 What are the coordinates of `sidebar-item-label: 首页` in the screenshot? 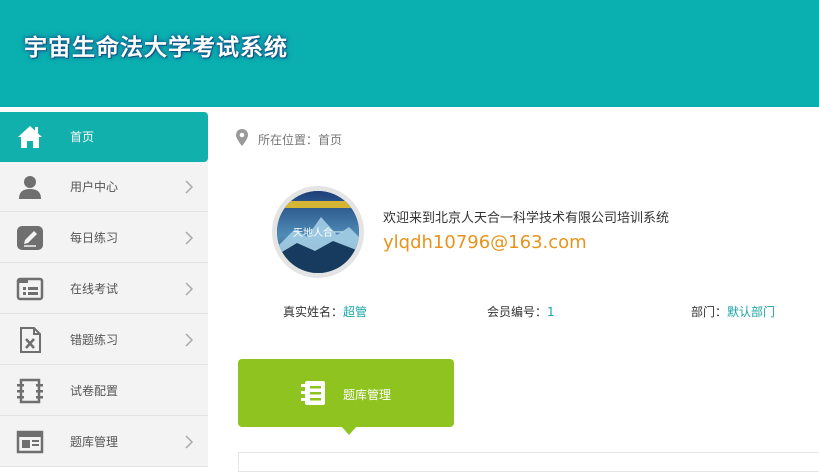 It's located at (82, 137).